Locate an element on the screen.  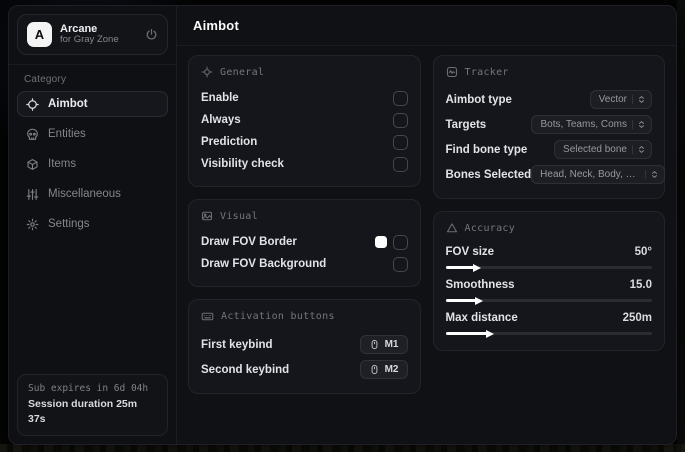
setting-label: Always is located at coordinates (221, 120).